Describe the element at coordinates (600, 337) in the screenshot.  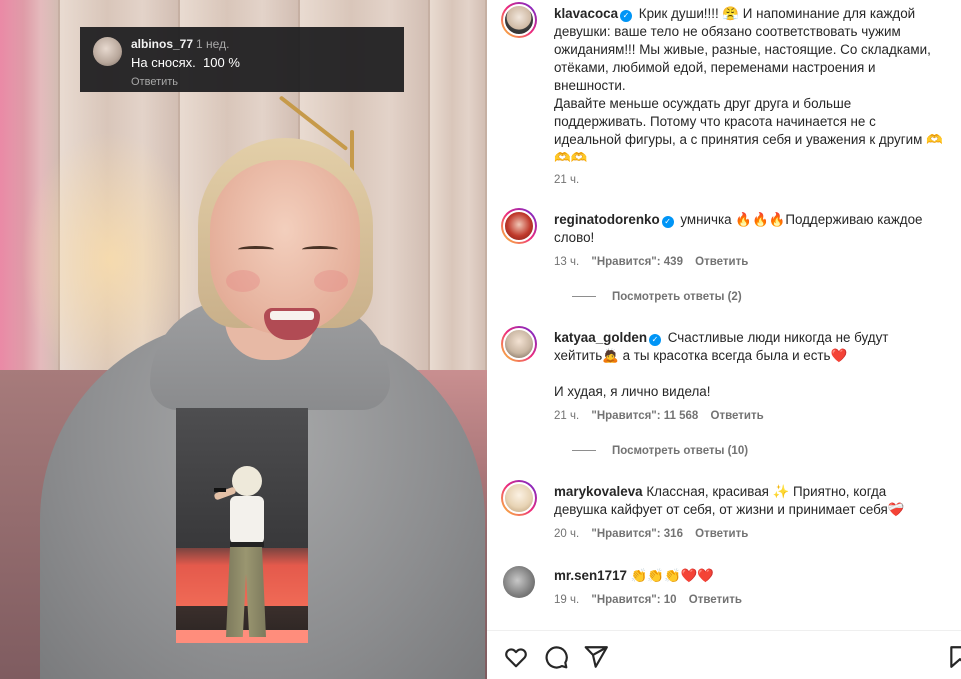
I see `comment-username: katyaa_golden` at that location.